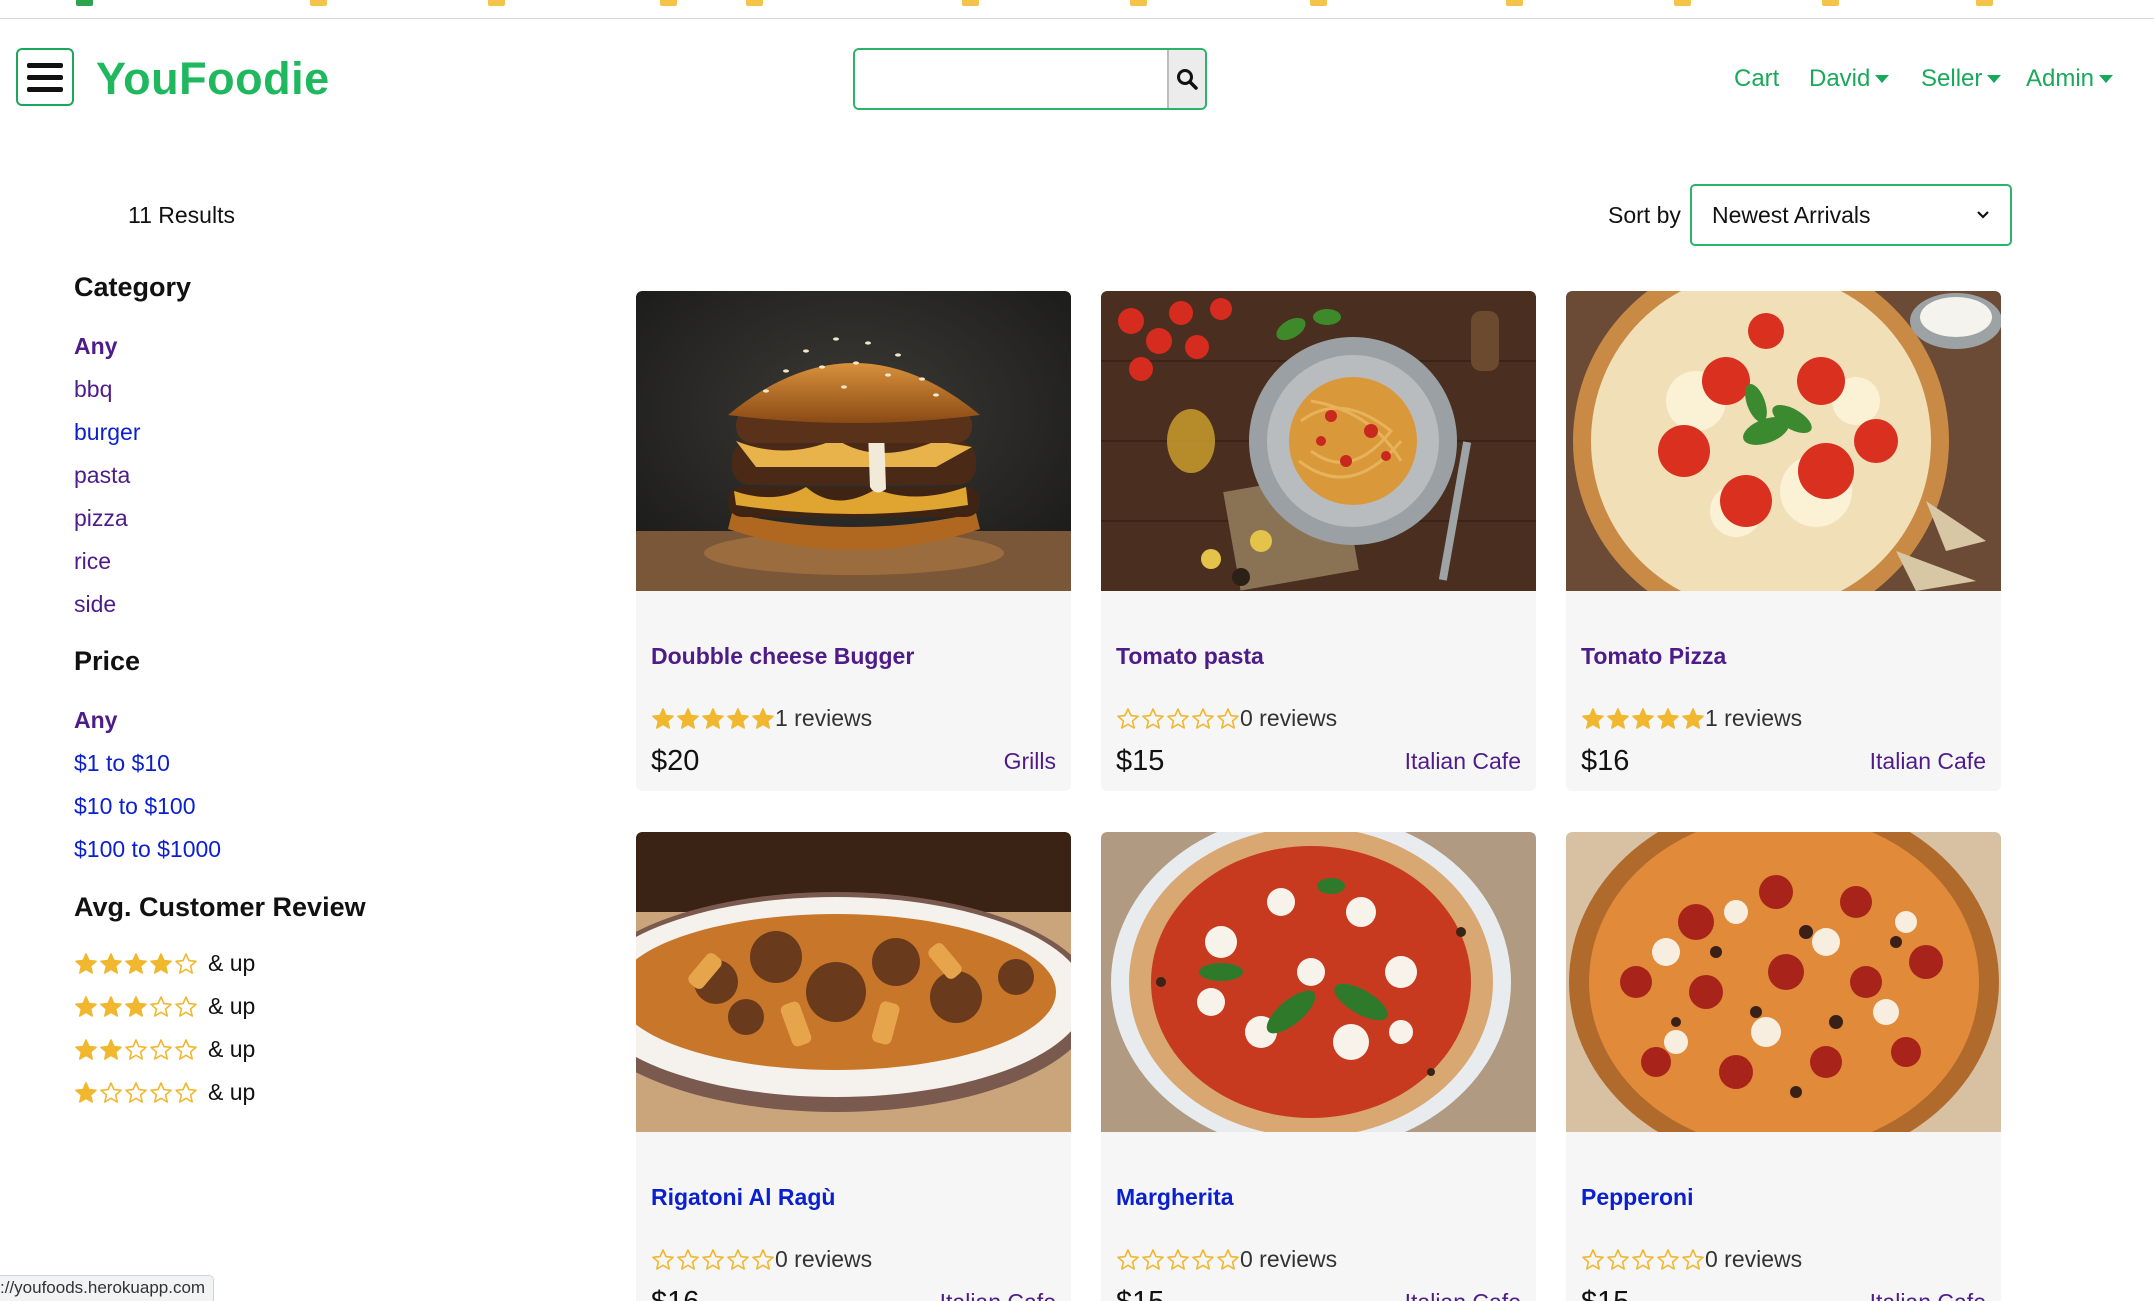 This screenshot has height=1301, width=2154. What do you see at coordinates (133, 287) in the screenshot?
I see `category-heading: Category` at bounding box center [133, 287].